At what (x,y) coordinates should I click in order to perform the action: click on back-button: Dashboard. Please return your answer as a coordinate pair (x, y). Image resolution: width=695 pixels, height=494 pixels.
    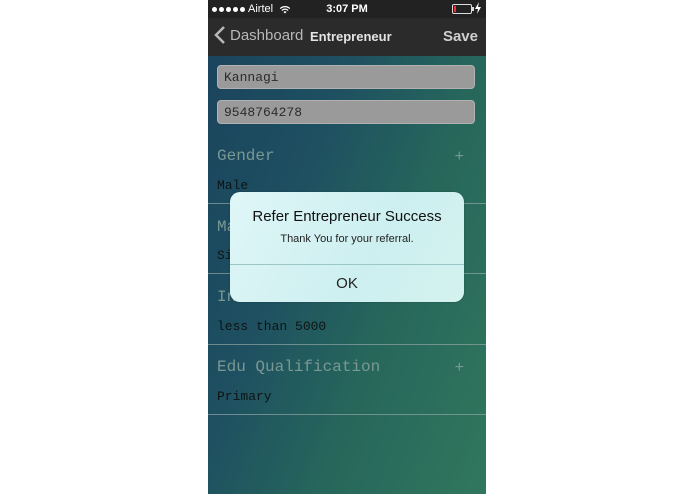
    Looking at the image, I should click on (258, 35).